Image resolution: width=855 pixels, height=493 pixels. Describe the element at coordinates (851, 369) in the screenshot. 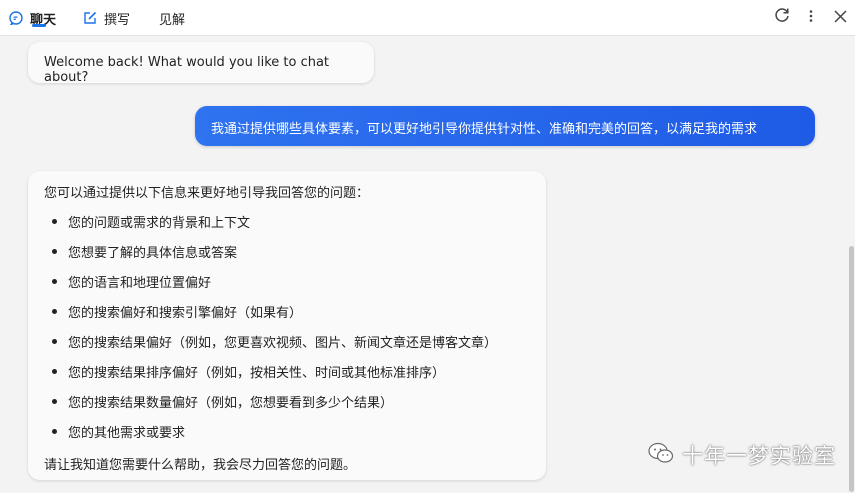

I see `scrollbar` at that location.